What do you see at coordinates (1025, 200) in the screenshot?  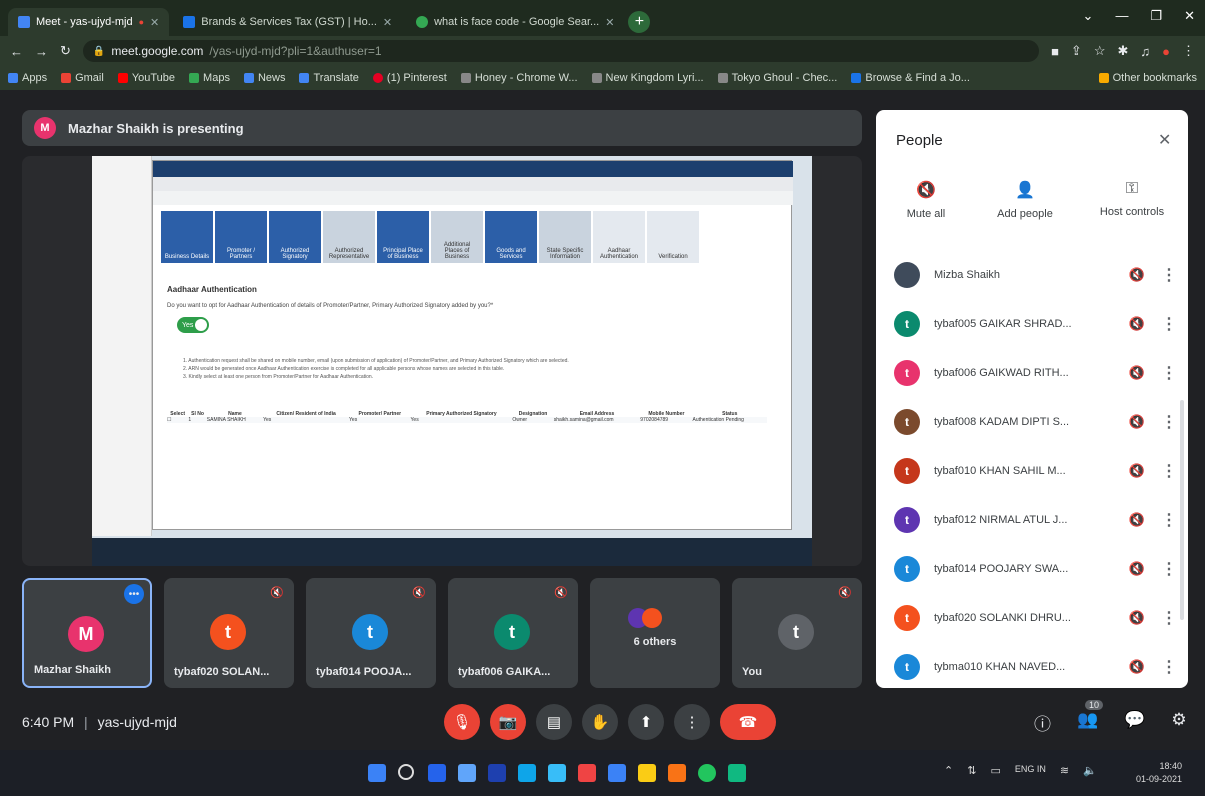 I see `add-people-button: 👤 Add people` at bounding box center [1025, 200].